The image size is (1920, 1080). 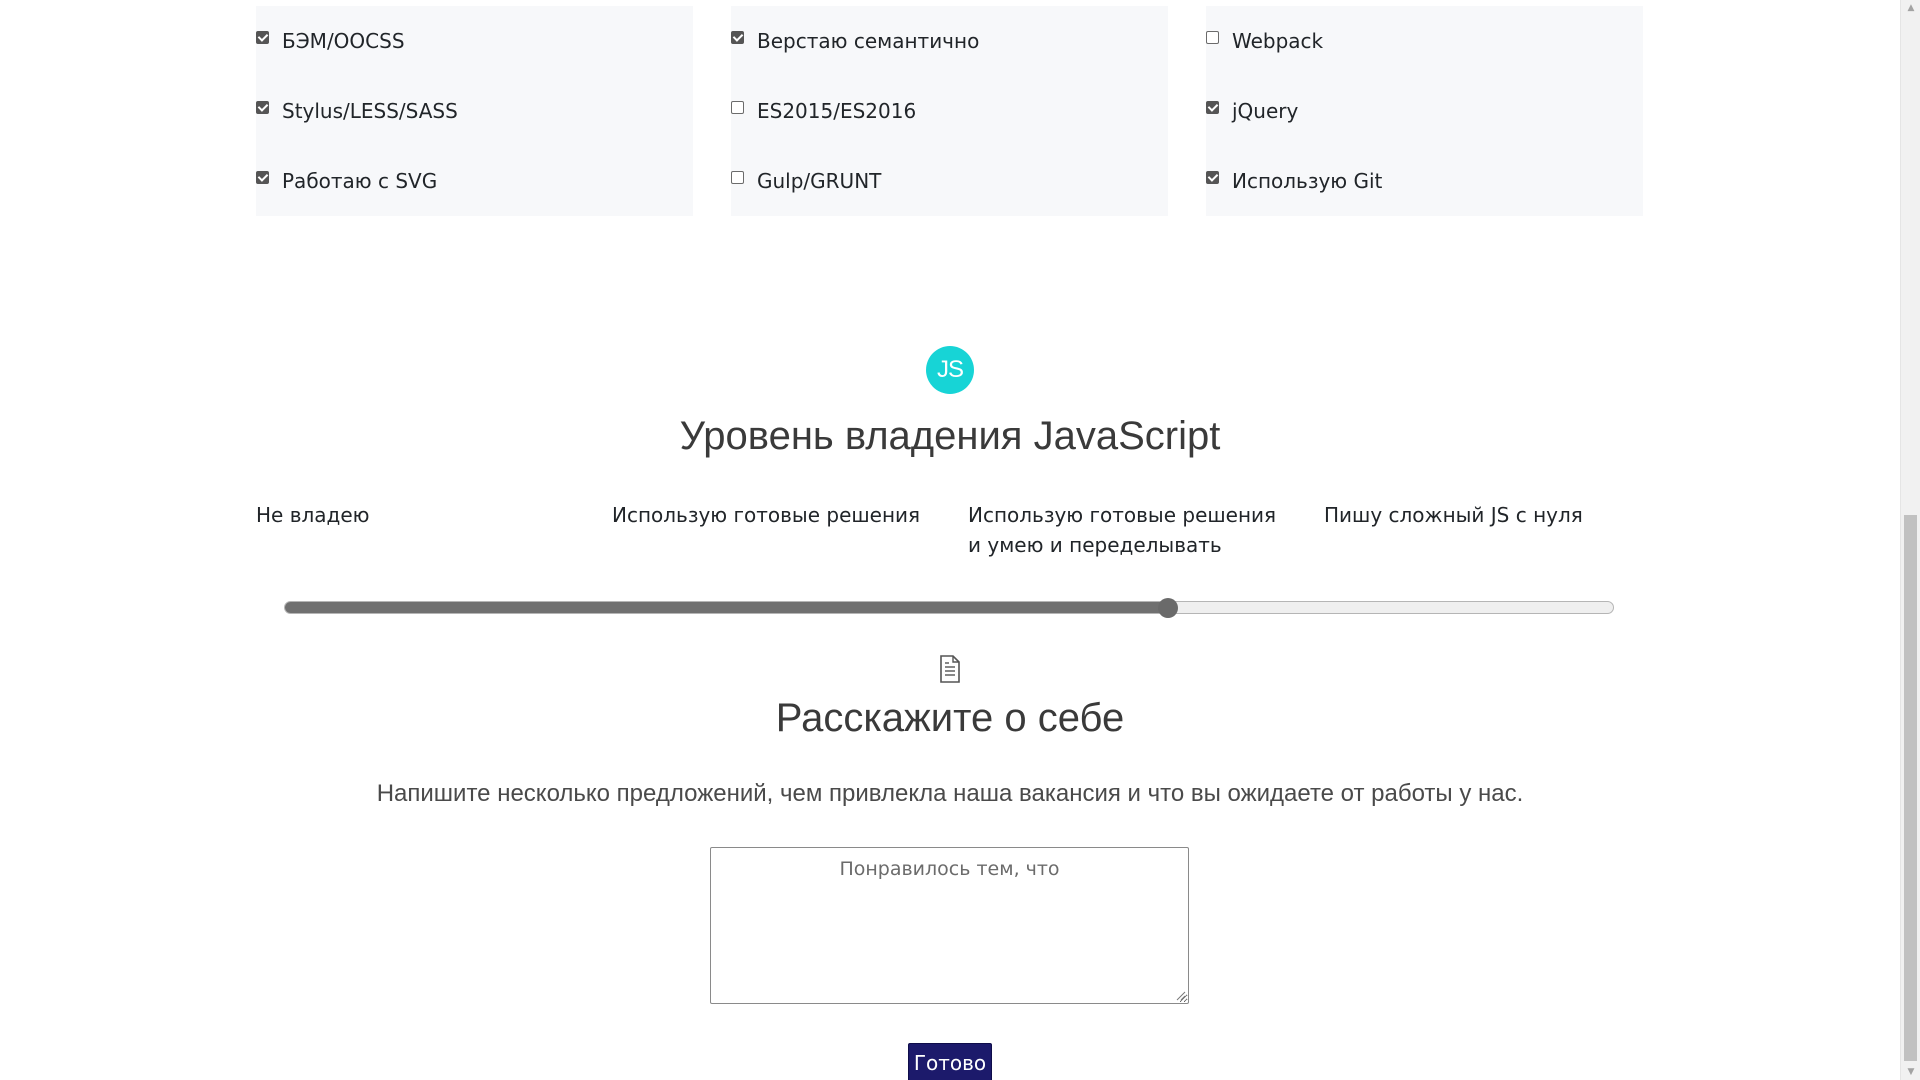 I want to click on skill-checkbox-item: Webpack, so click(x=1264, y=41).